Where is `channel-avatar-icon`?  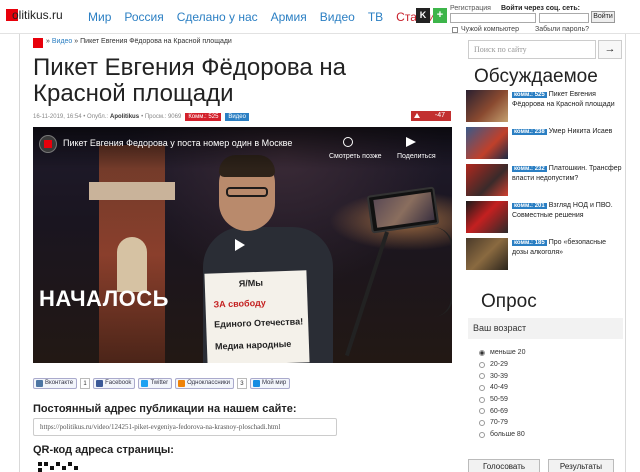 channel-avatar-icon is located at coordinates (48, 144).